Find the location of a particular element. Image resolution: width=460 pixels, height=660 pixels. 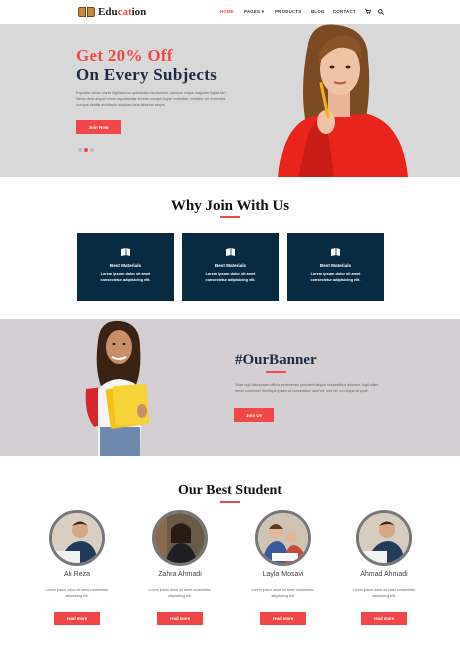

hero-title-line1: Get 20% Off is located at coordinates (124, 55).